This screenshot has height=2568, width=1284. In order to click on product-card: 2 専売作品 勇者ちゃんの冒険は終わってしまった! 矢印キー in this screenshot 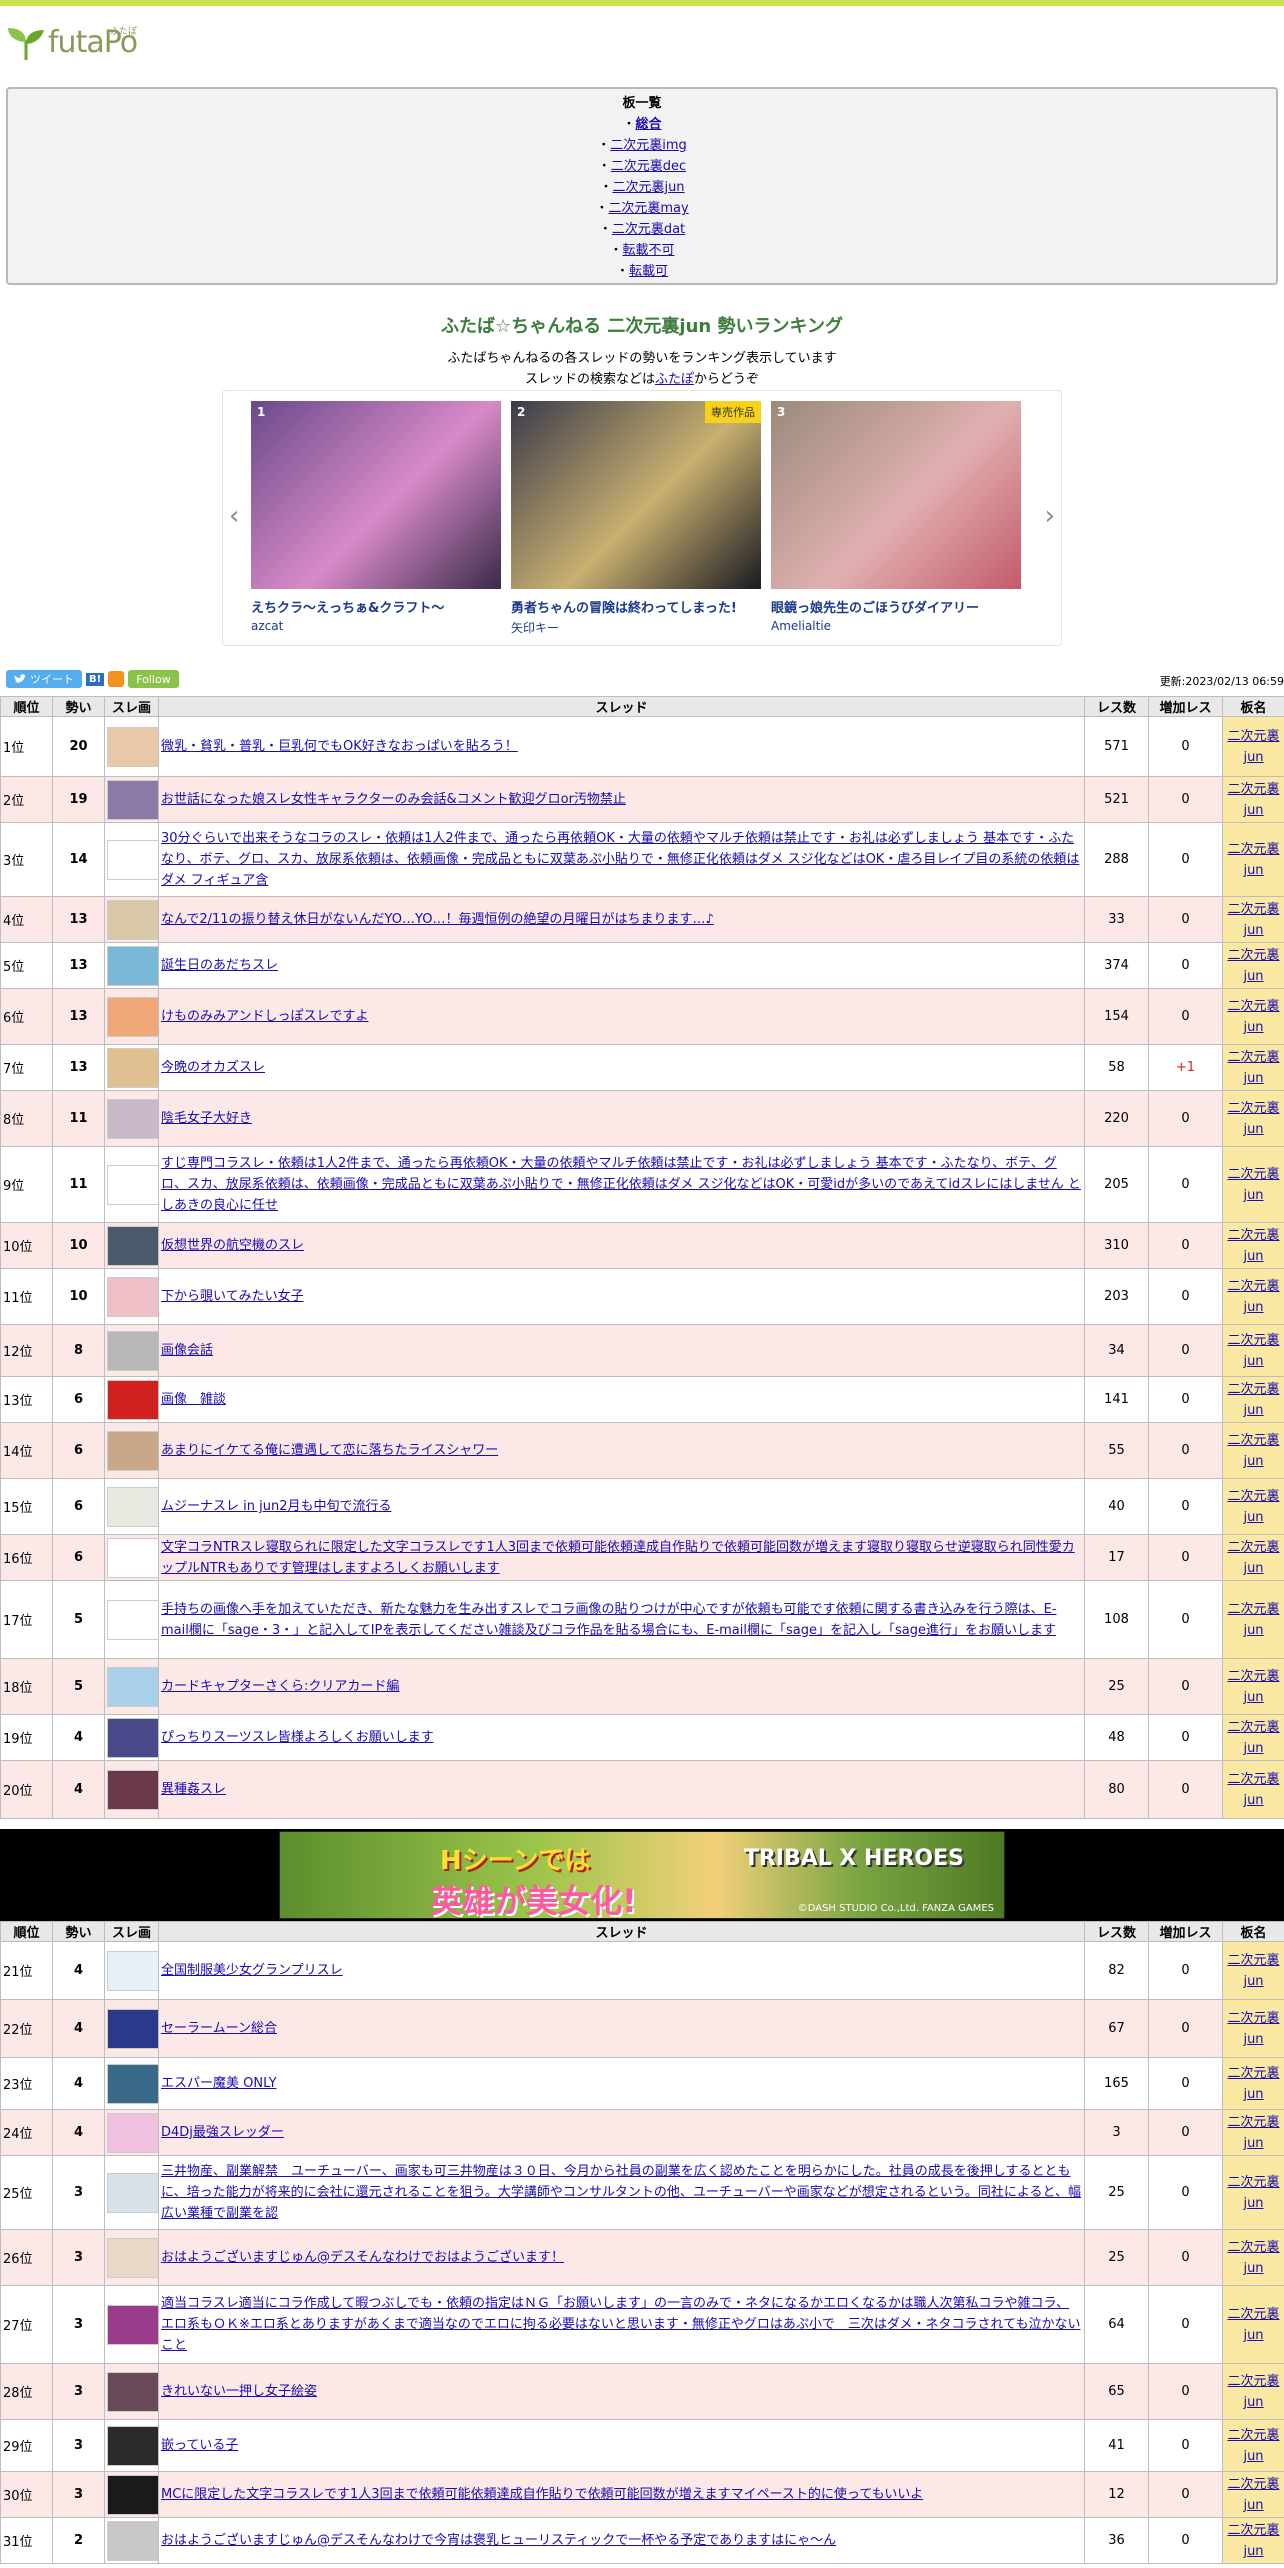, I will do `click(636, 518)`.